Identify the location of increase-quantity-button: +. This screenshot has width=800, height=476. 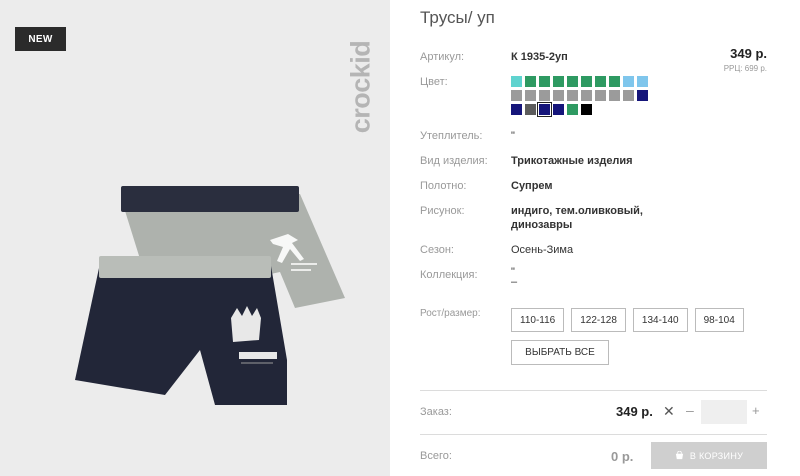
(756, 410).